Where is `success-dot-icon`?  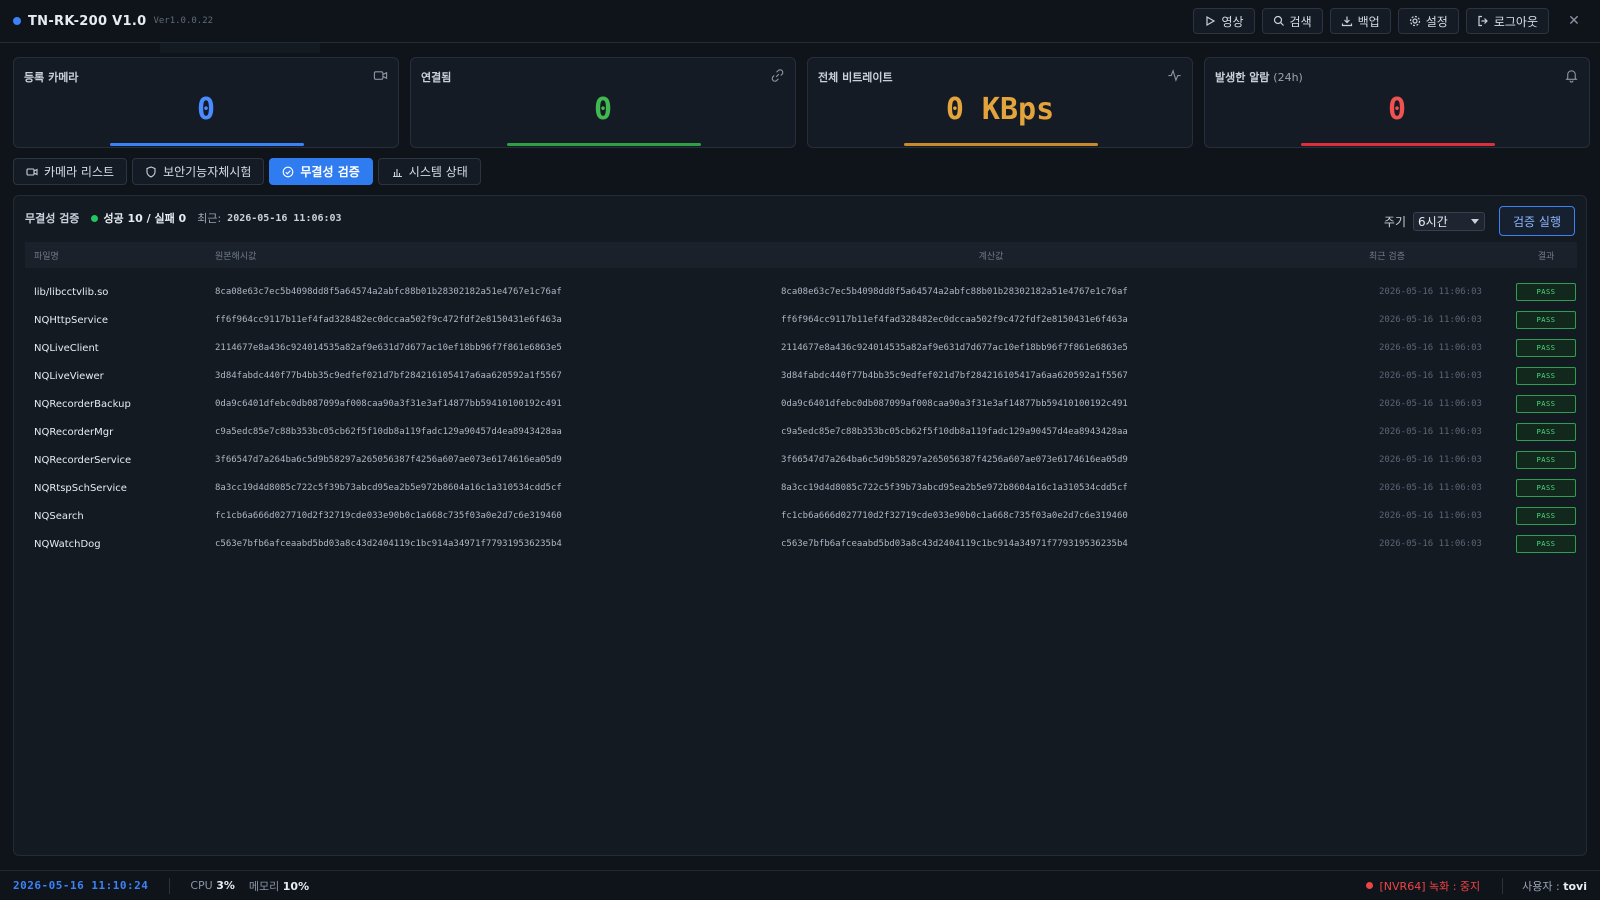
success-dot-icon is located at coordinates (95, 218).